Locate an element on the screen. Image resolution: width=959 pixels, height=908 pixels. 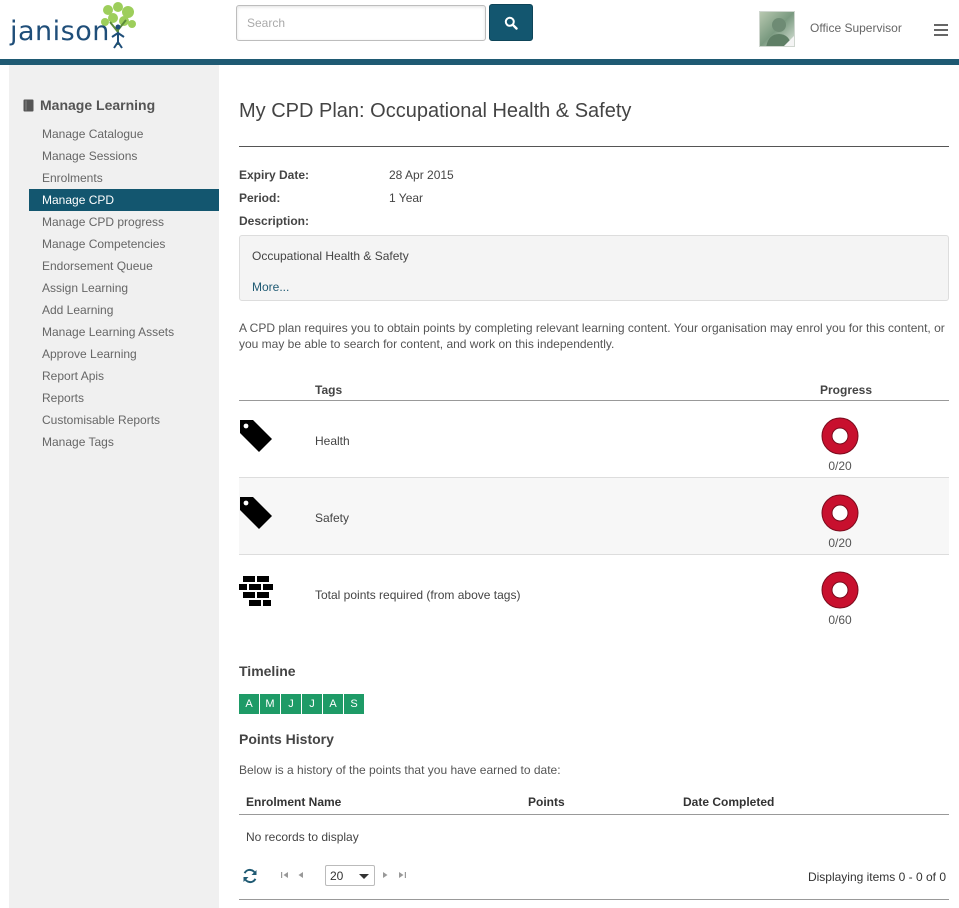
expiry-date-label: Expiry Date: is located at coordinates (274, 175).